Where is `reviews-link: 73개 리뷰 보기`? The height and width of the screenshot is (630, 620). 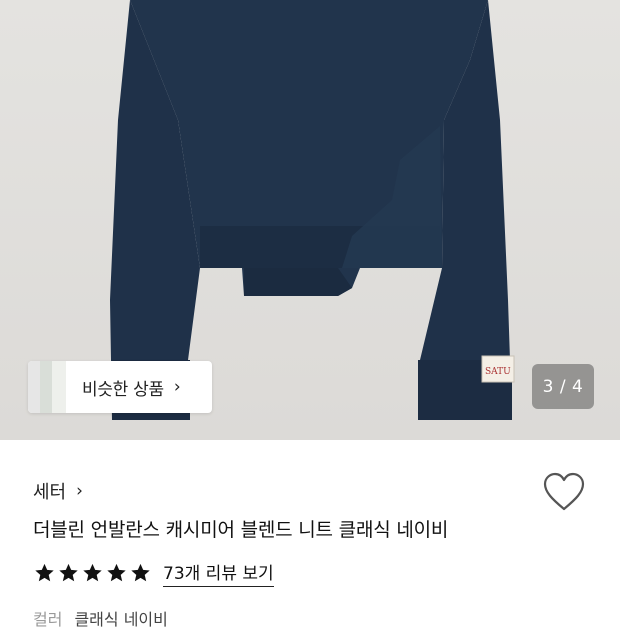
reviews-link: 73개 리뷰 보기 is located at coordinates (218, 573).